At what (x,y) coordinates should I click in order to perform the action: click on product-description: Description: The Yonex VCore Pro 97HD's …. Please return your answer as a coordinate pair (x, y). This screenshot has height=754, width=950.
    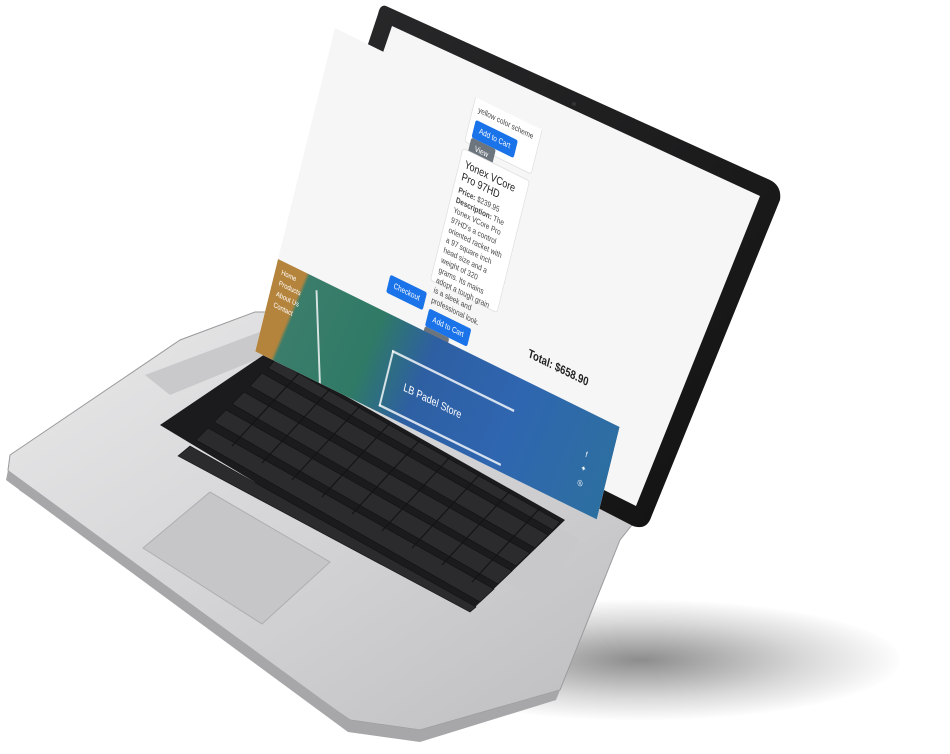
    Looking at the image, I should click on (471, 264).